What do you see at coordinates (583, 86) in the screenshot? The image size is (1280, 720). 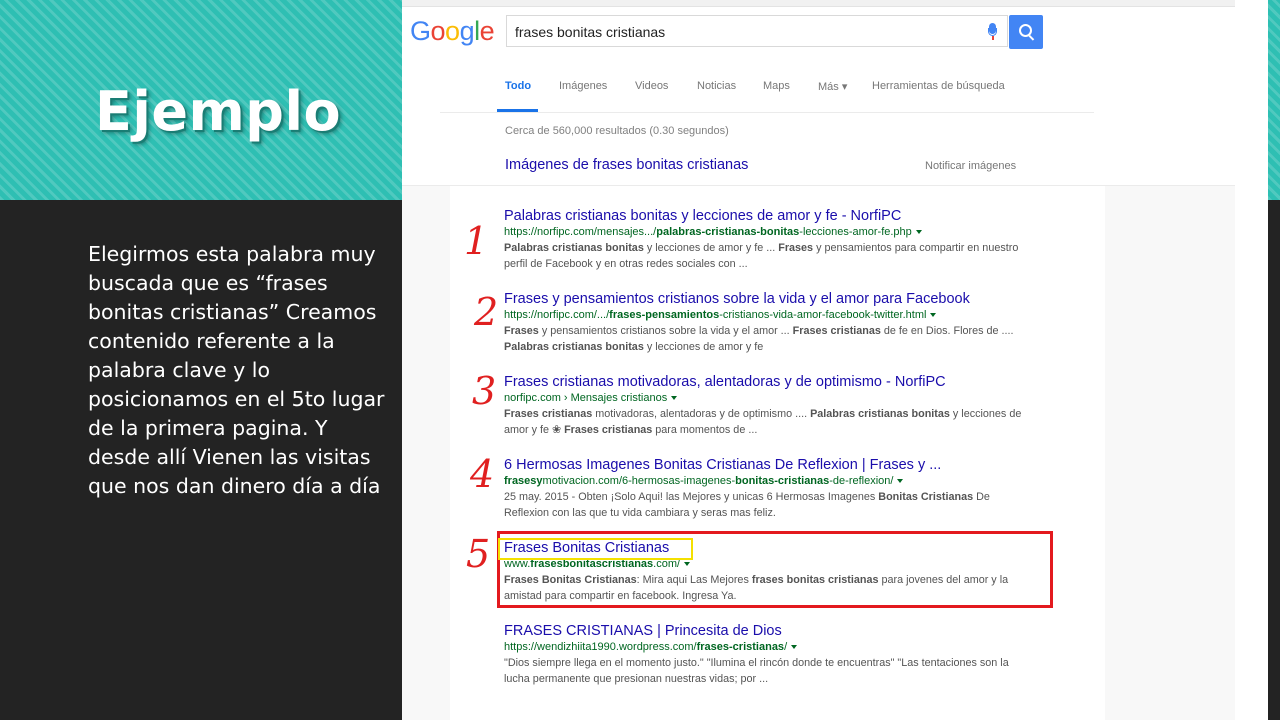 I see `tab-1: Imágenes` at bounding box center [583, 86].